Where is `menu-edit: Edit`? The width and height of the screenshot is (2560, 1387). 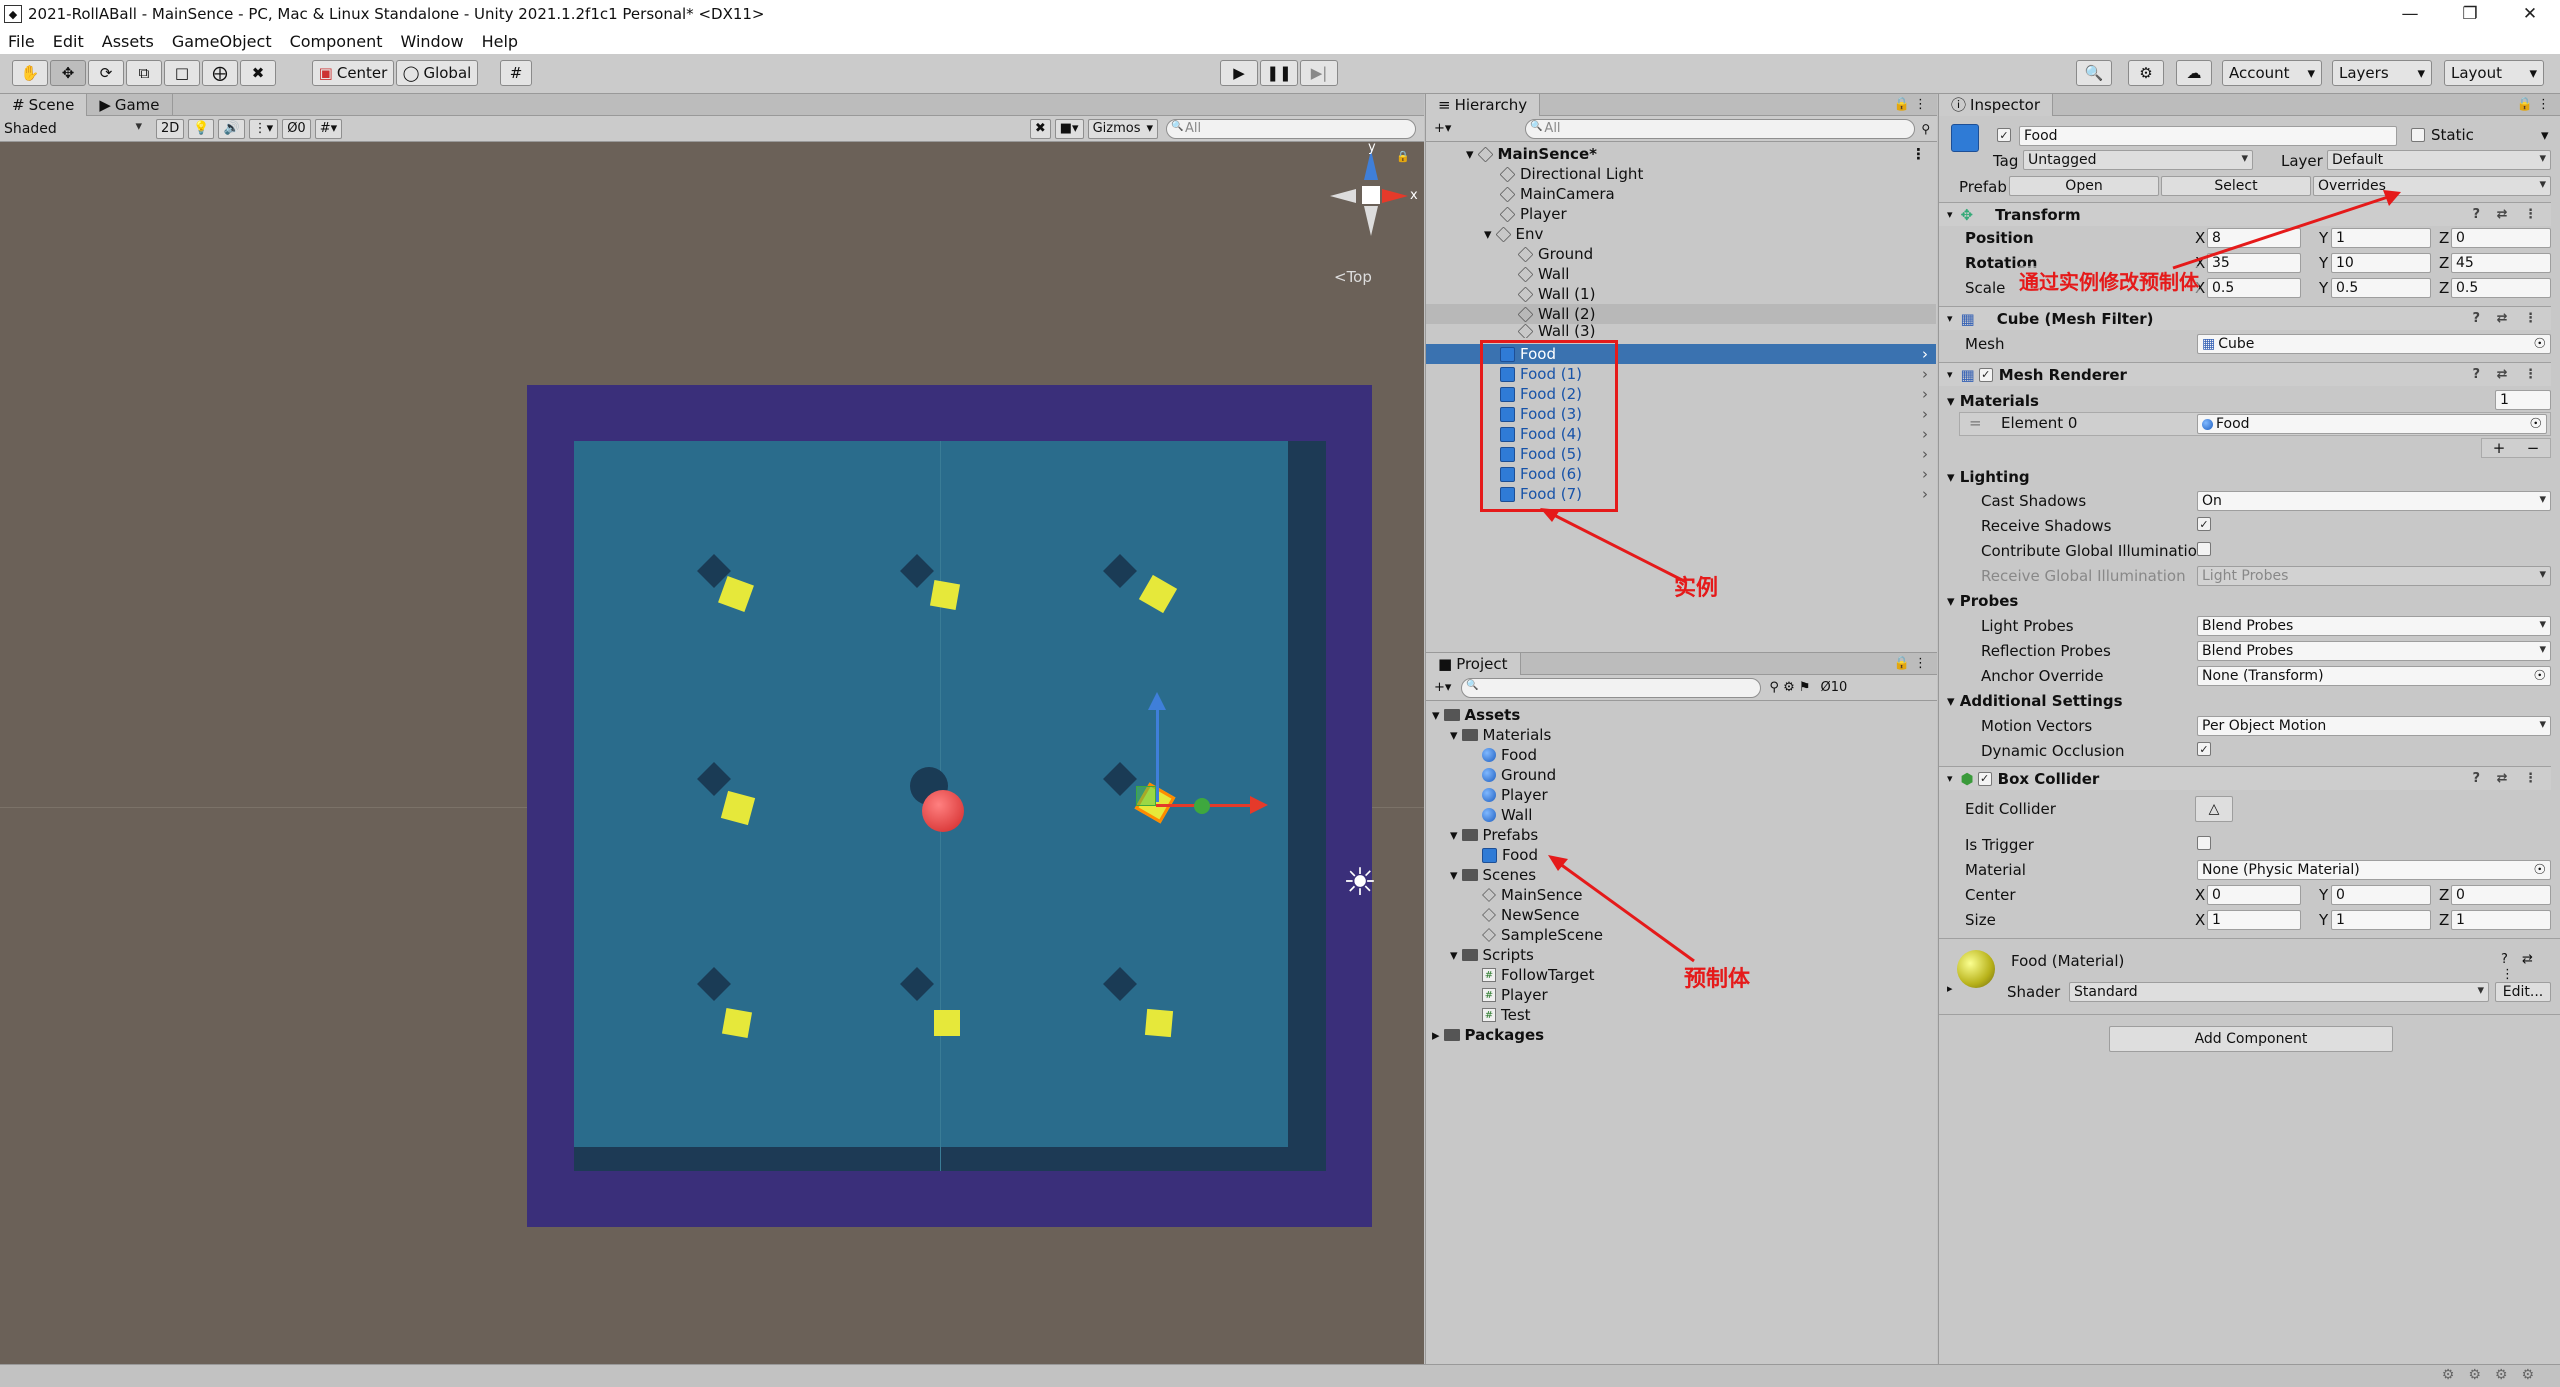 menu-edit: Edit is located at coordinates (68, 41).